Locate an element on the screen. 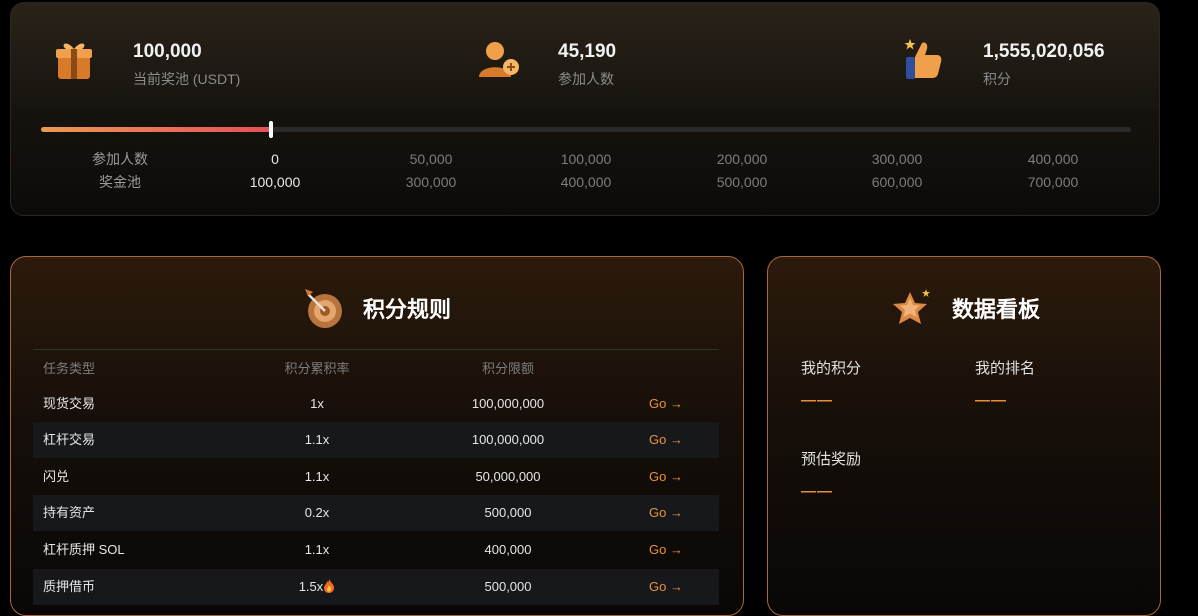 This screenshot has width=1198, height=616. progress-tick: 200,000 500,000 is located at coordinates (742, 170).